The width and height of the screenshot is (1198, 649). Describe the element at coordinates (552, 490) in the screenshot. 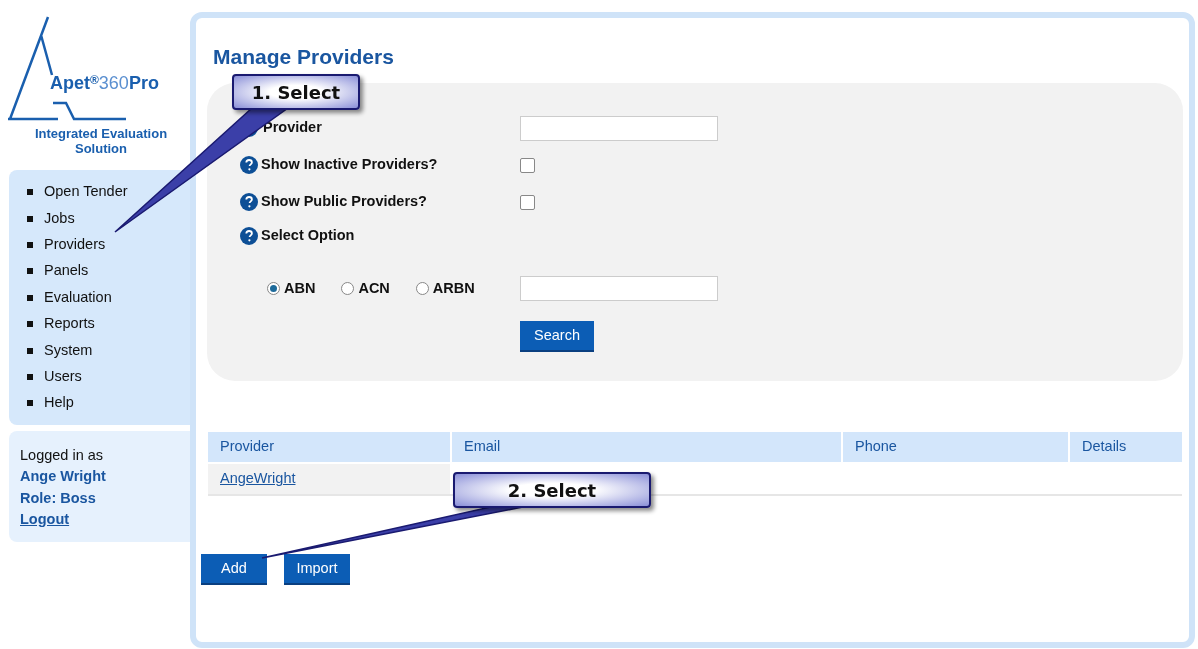

I see `callout-label: 2. Select` at that location.